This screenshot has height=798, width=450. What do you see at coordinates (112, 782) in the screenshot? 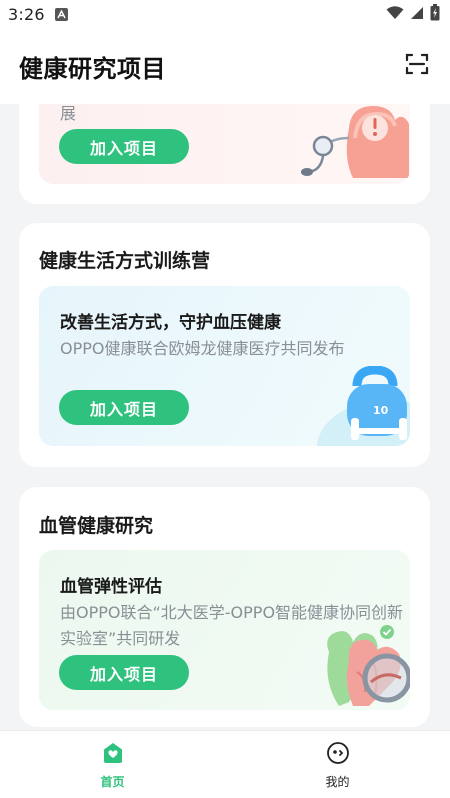
I see `nav-label-home: 首页` at bounding box center [112, 782].